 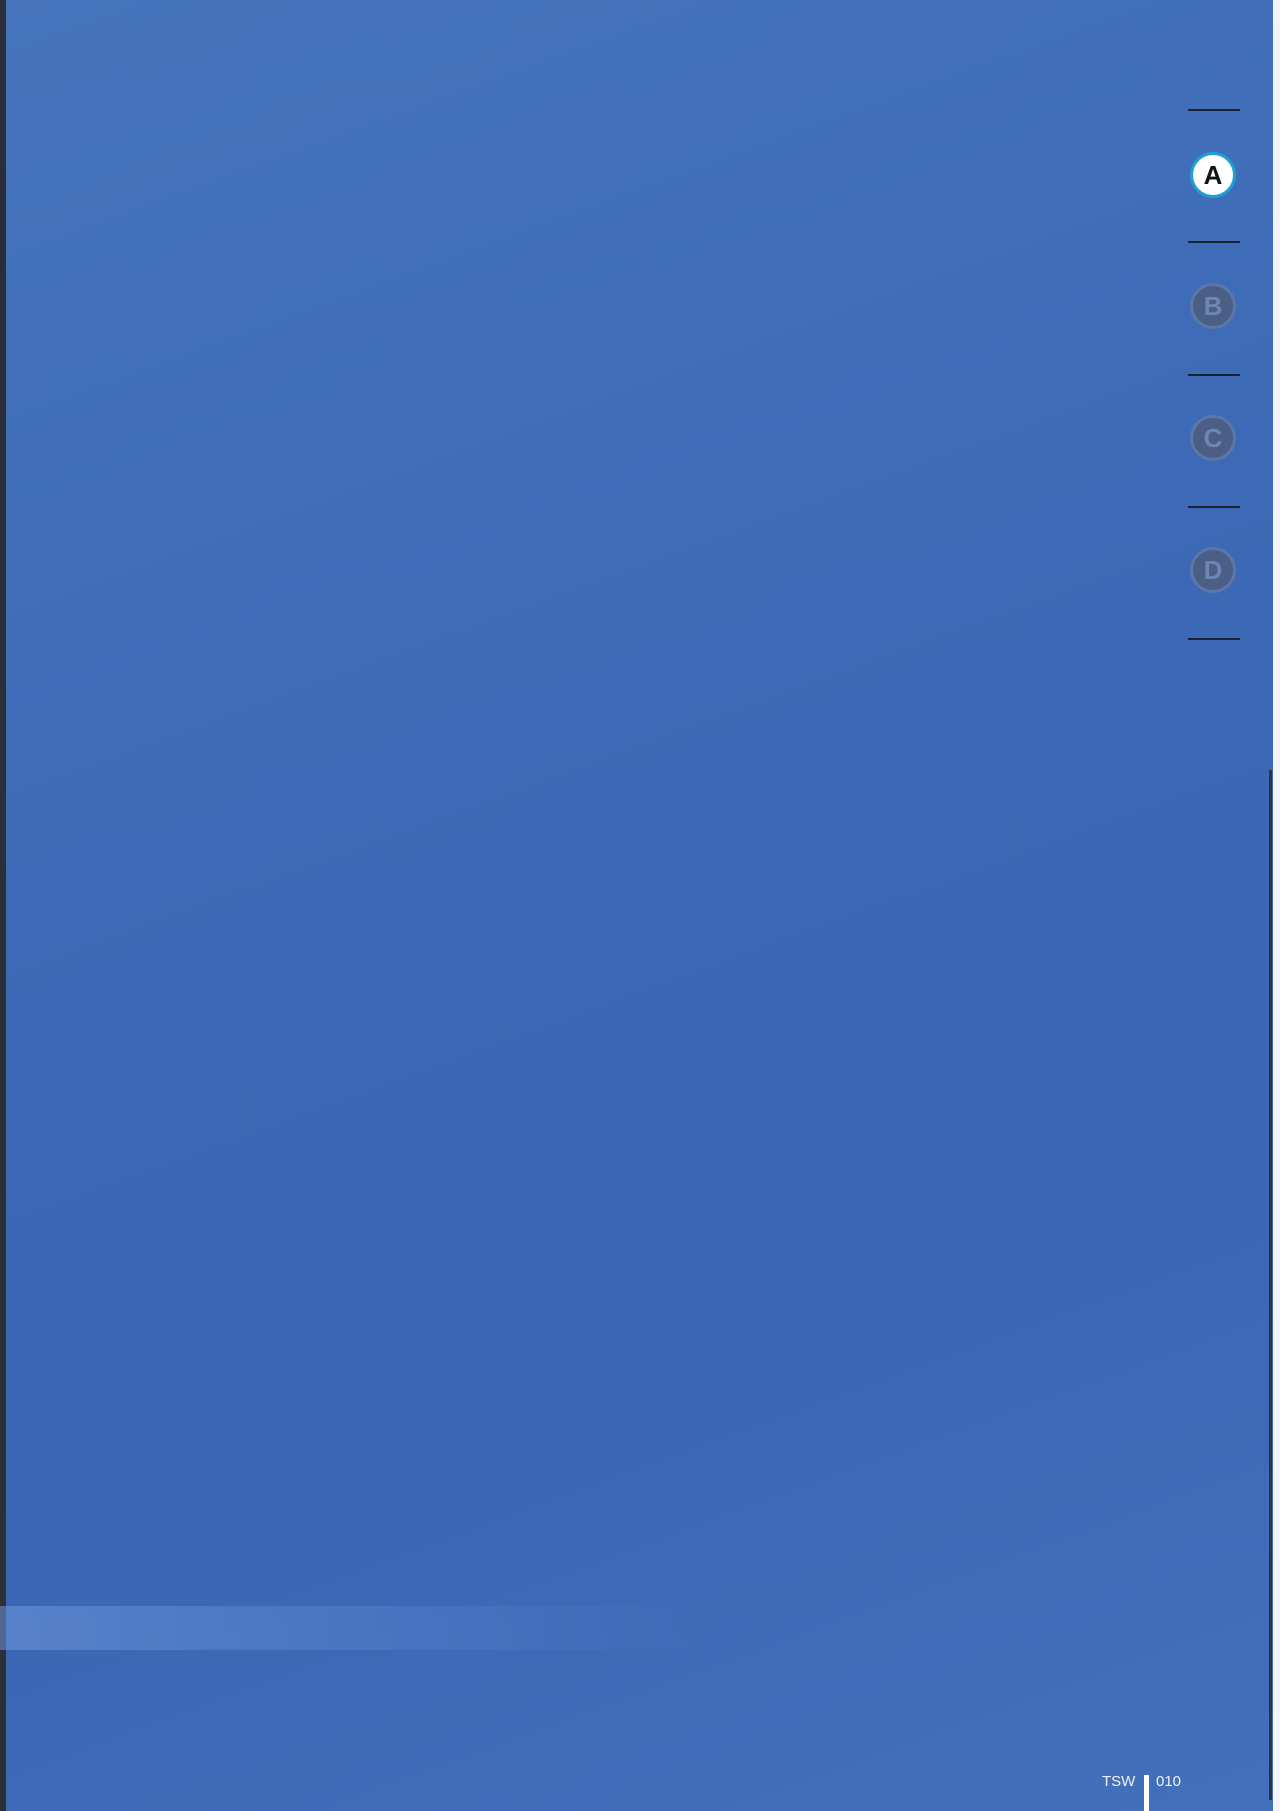 I want to click on tab-c-label: C, so click(x=1213, y=437).